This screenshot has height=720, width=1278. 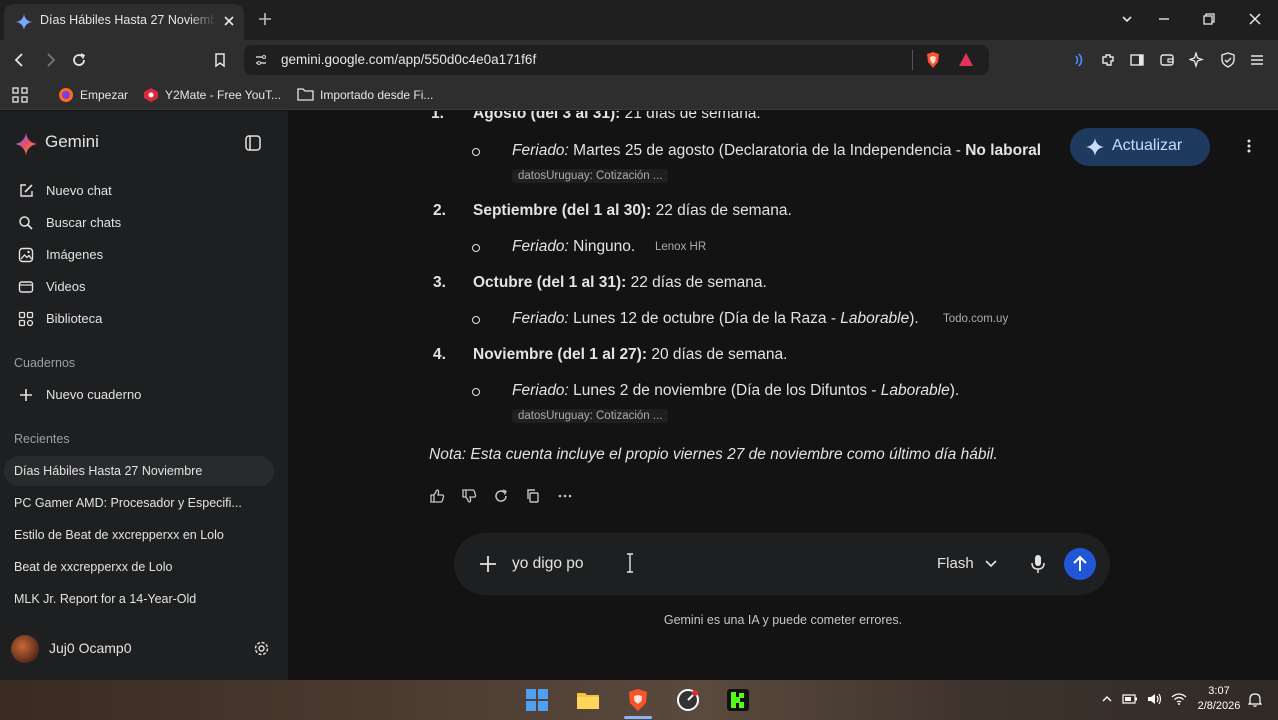 What do you see at coordinates (144, 191) in the screenshot?
I see `nav-nuevo-chat: Nuevo chat` at bounding box center [144, 191].